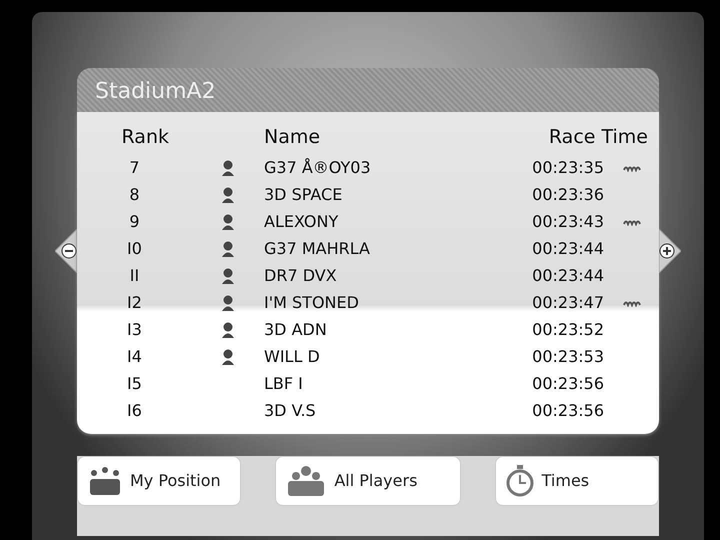 This screenshot has height=540, width=720. What do you see at coordinates (66, 251) in the screenshot?
I see `minus-arrow-icon` at bounding box center [66, 251].